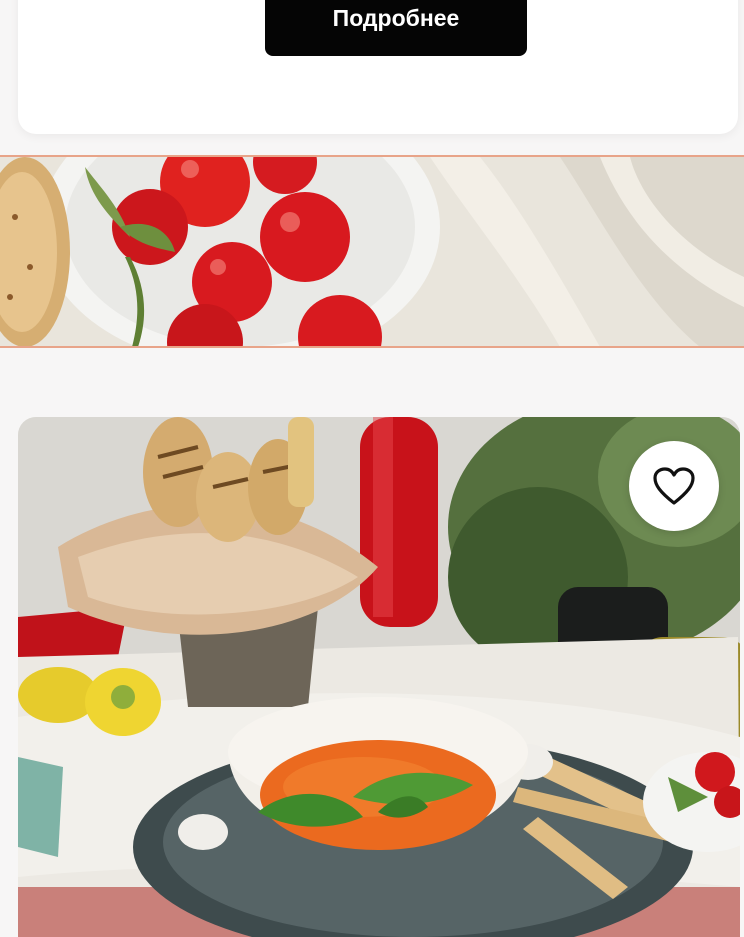  Describe the element at coordinates (396, 28) in the screenshot. I see `more-details-button: Подробнее` at that location.